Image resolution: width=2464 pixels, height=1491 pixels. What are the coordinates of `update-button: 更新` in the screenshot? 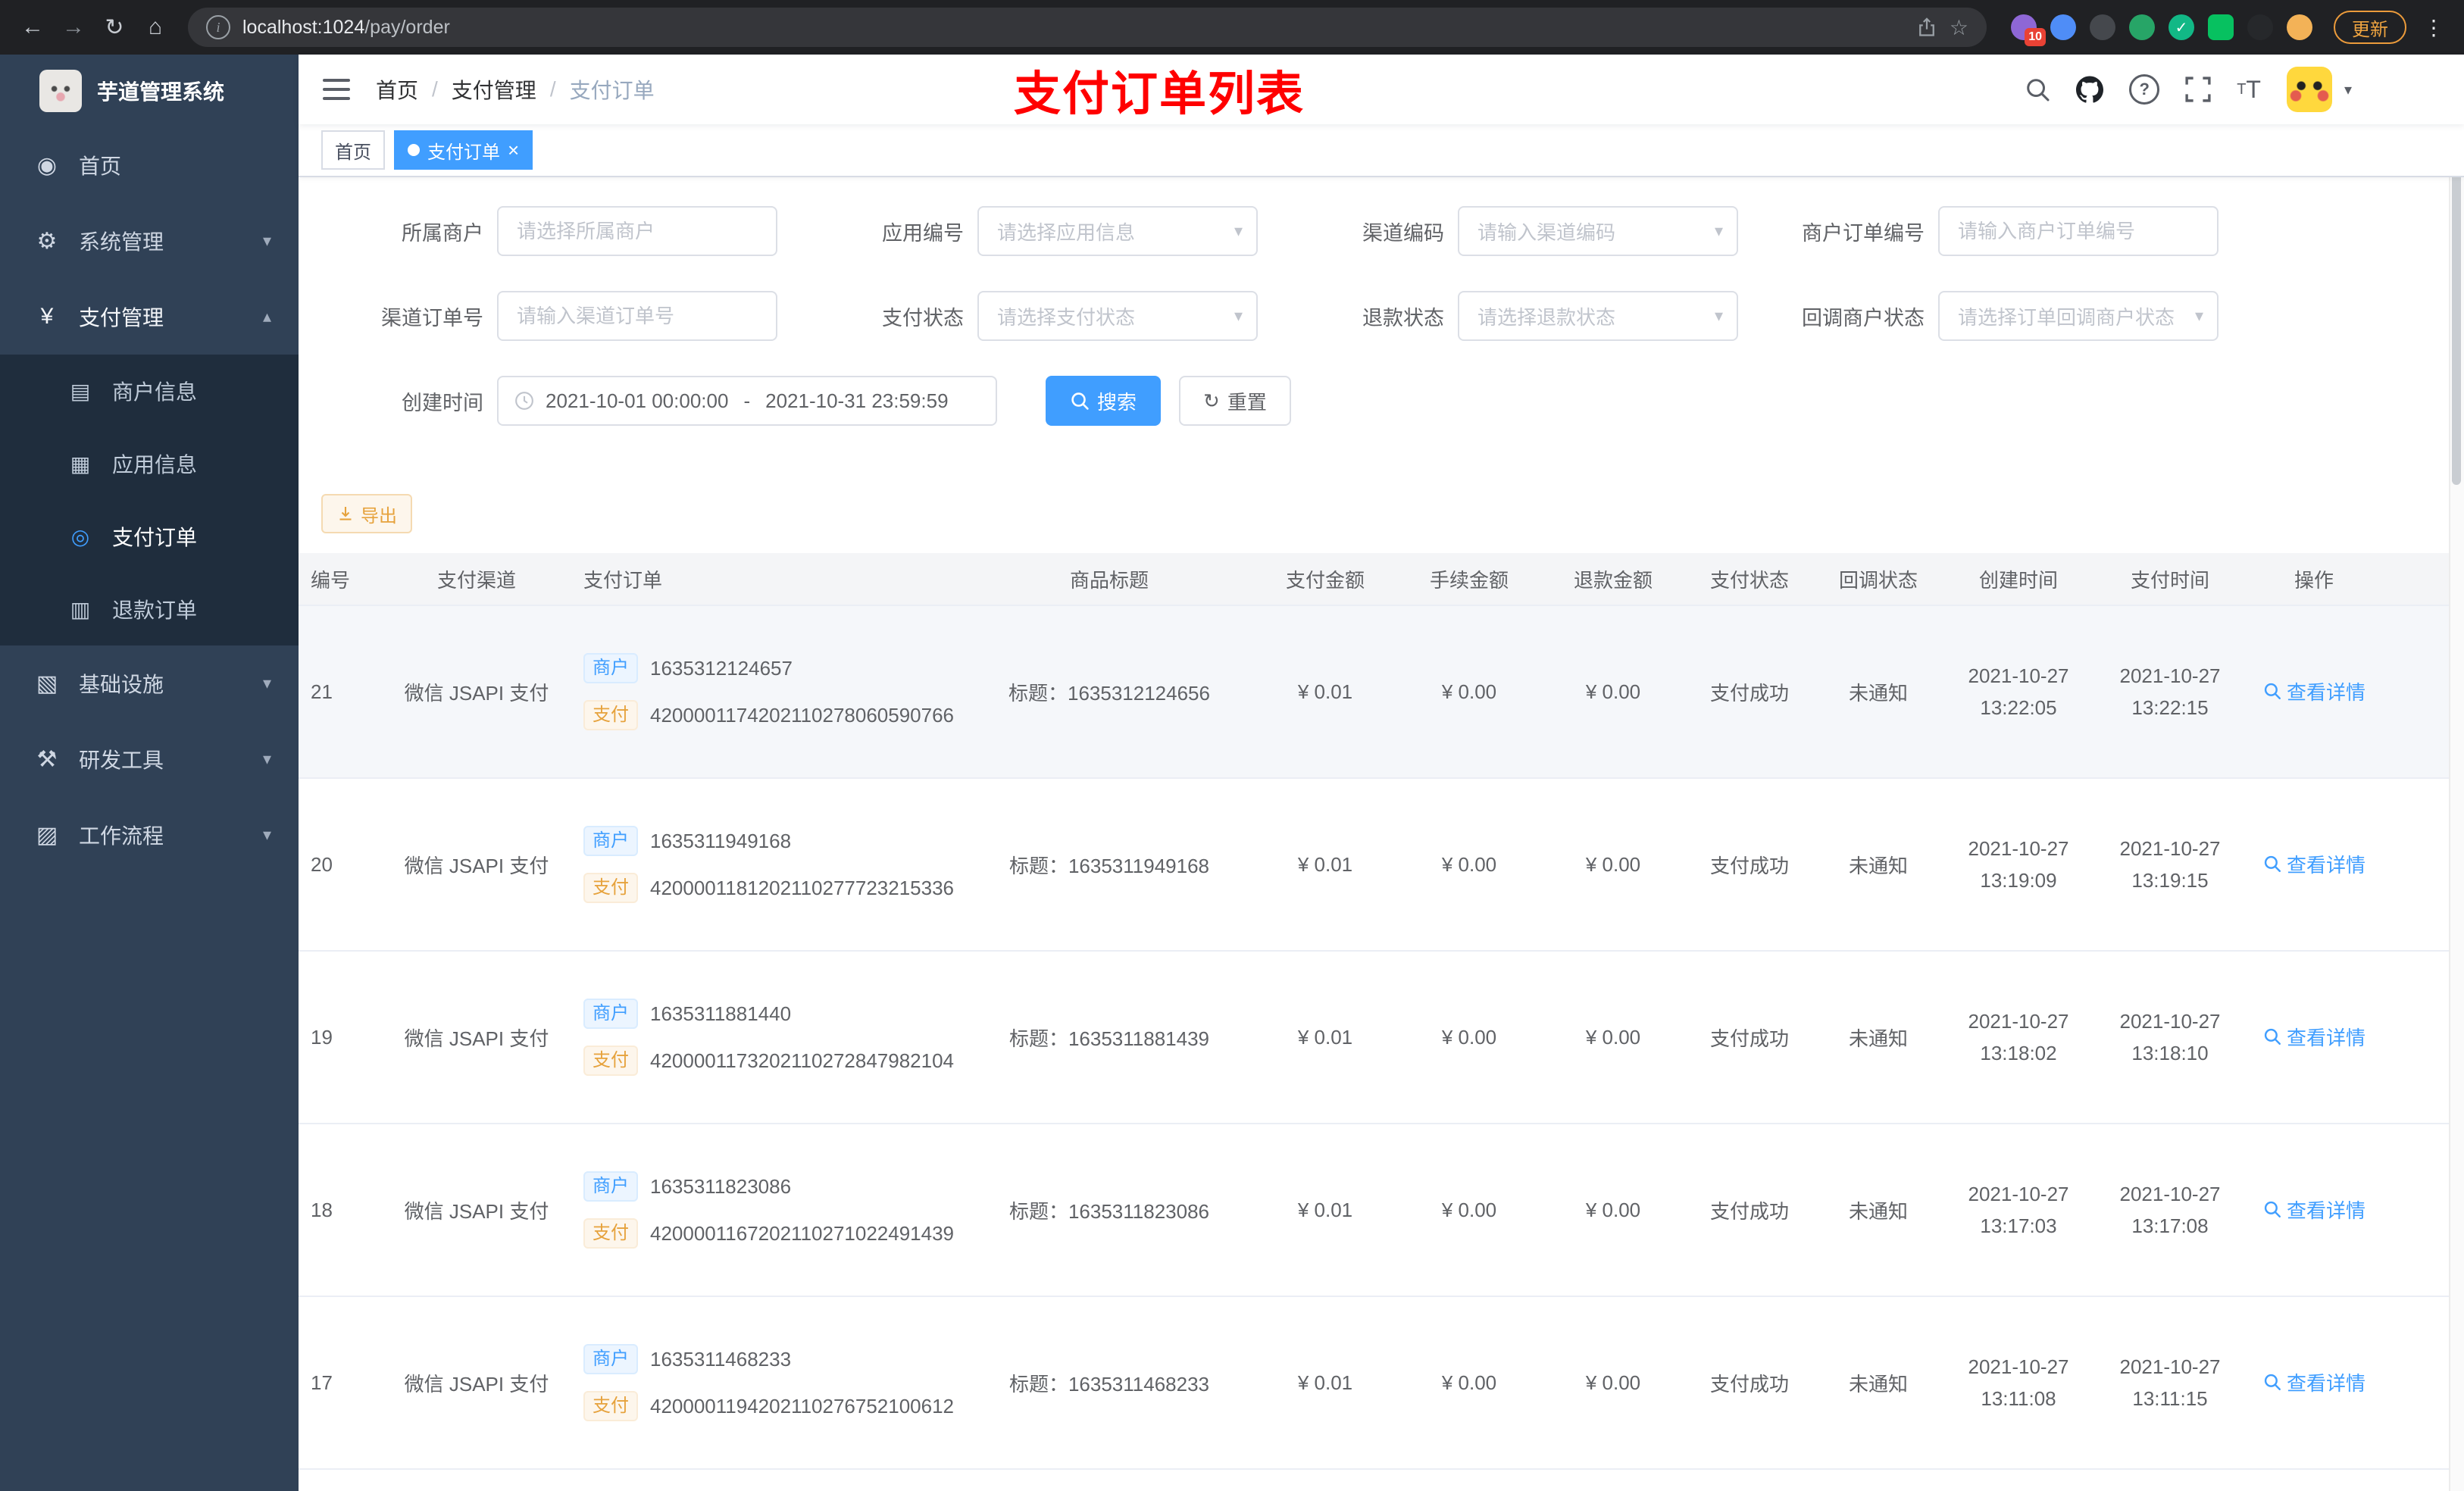 It's located at (2370, 27).